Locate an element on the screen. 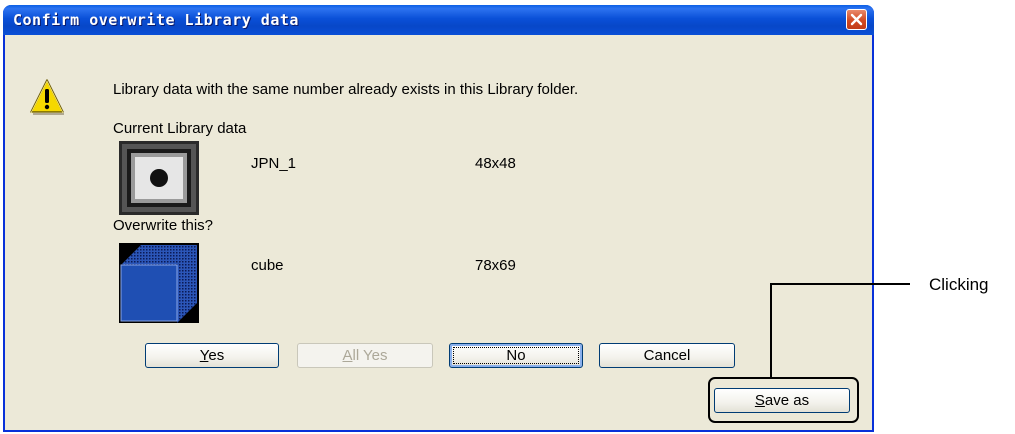  cancel-button: Cancel is located at coordinates (667, 355).